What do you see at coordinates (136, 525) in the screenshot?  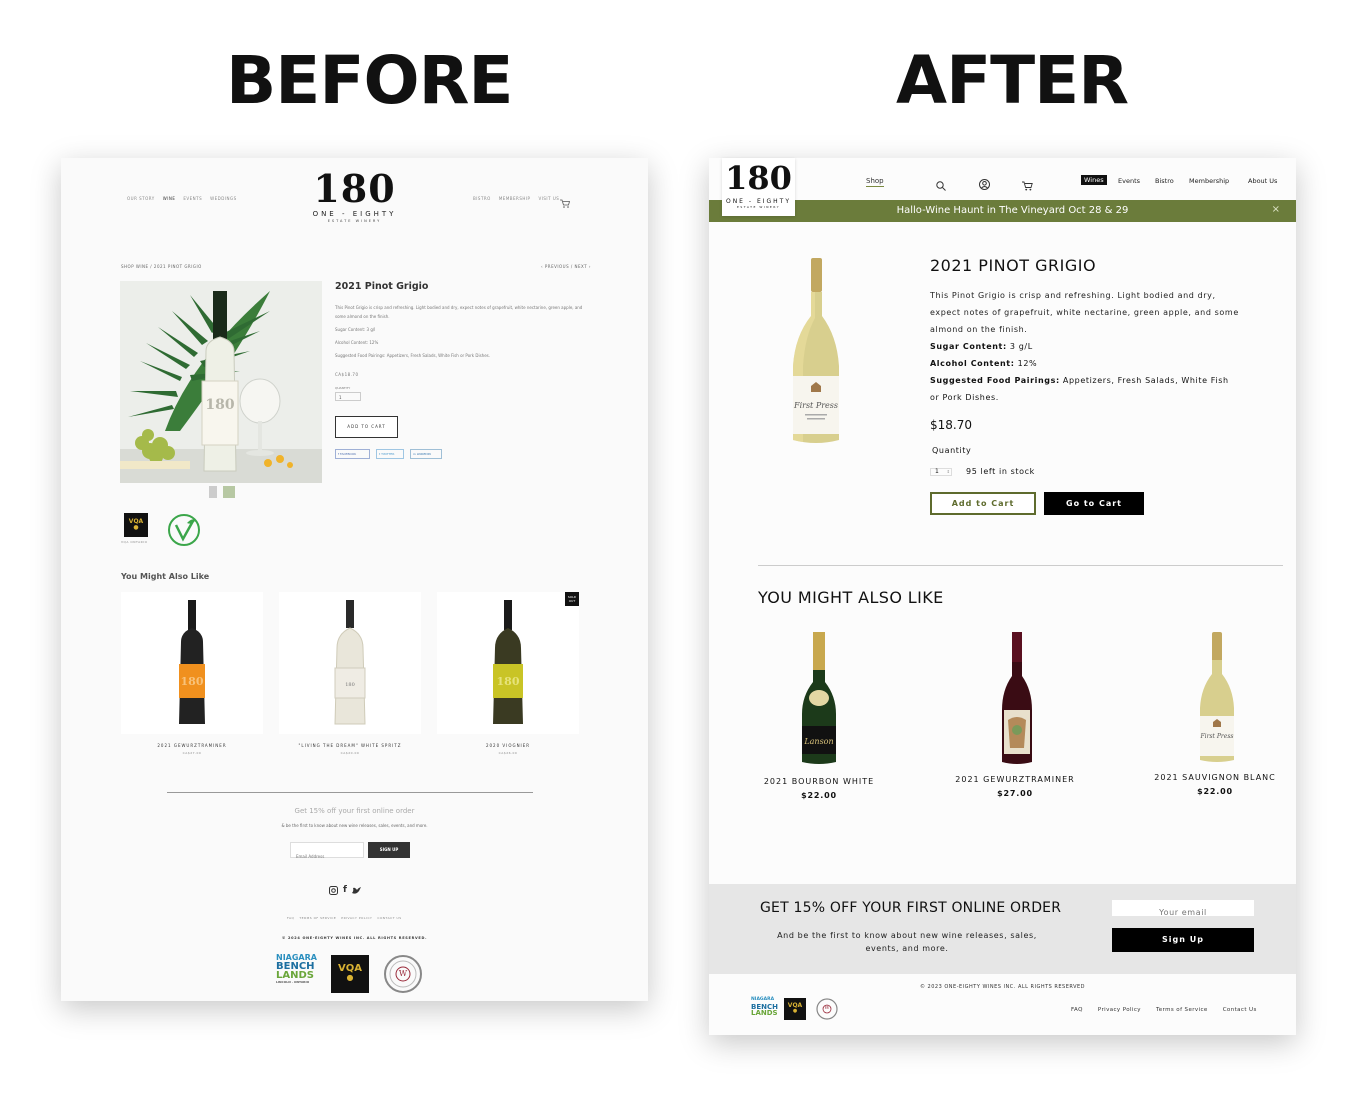 I see `before-vqa-badge: VQA ●` at bounding box center [136, 525].